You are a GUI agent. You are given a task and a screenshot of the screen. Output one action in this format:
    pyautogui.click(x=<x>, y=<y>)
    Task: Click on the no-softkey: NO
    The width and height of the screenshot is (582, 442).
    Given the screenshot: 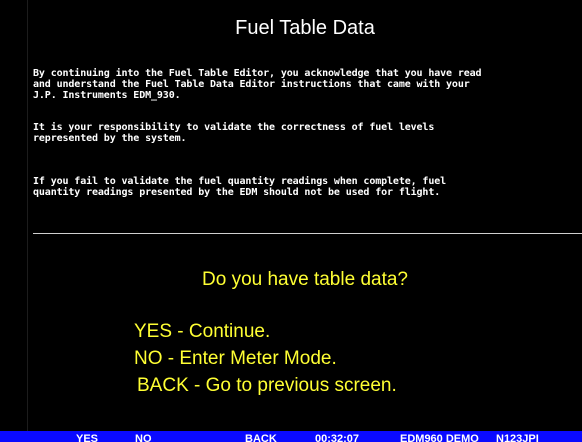 What is the action you would take?
    pyautogui.click(x=143, y=437)
    